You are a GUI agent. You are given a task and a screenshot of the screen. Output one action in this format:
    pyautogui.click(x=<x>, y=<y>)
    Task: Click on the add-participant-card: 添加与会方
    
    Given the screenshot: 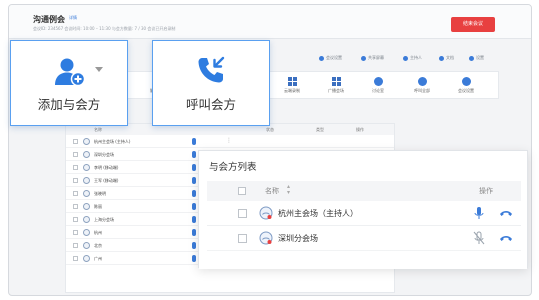 What is the action you would take?
    pyautogui.click(x=69, y=83)
    